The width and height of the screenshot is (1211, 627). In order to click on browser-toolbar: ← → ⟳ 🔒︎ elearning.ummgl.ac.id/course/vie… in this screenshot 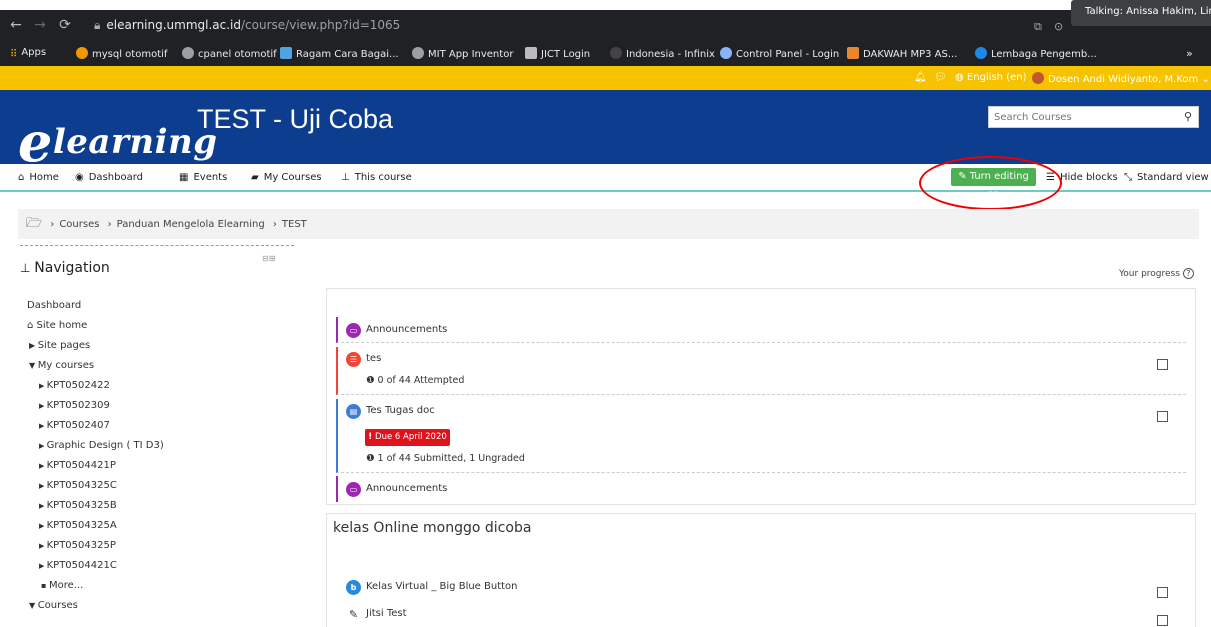, I will do `click(605, 25)`.